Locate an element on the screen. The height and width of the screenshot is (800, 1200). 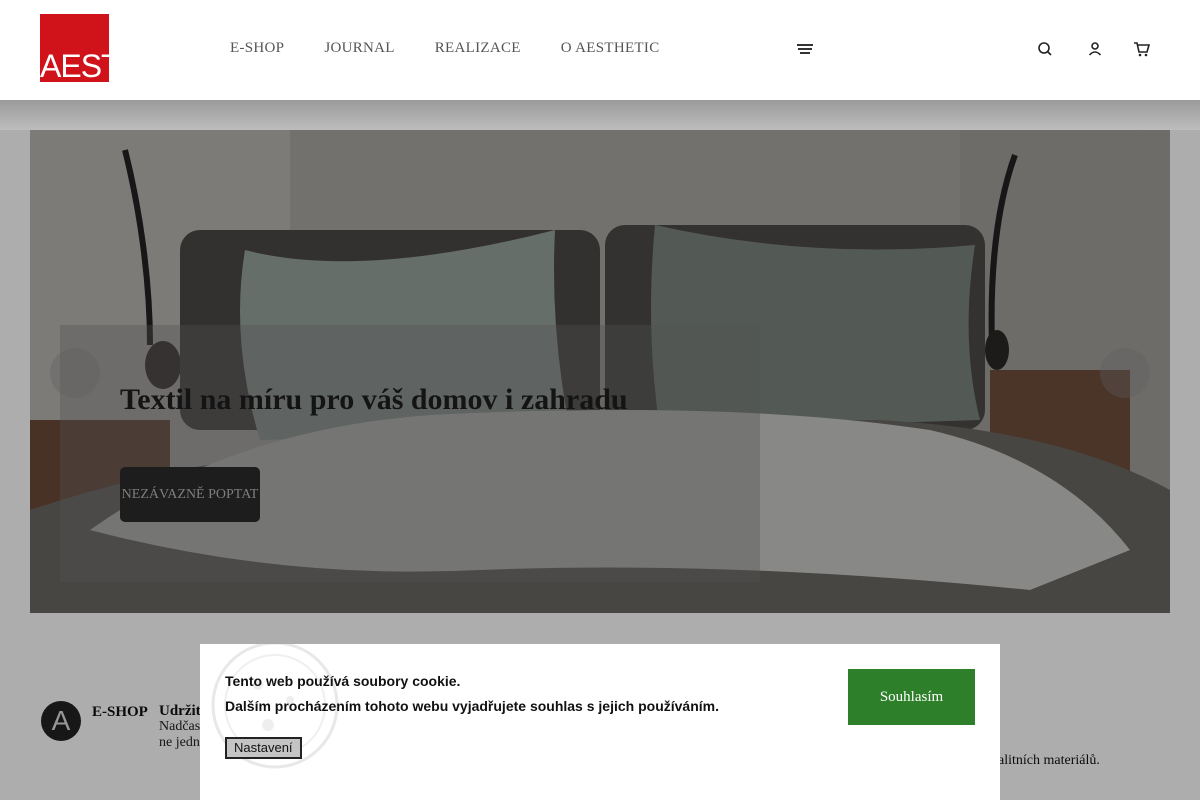
user-icon is located at coordinates (1095, 49).